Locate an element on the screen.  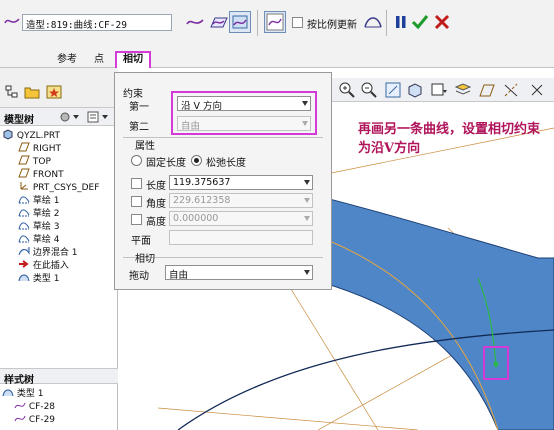
drag-value: 自由 is located at coordinates (179, 275).